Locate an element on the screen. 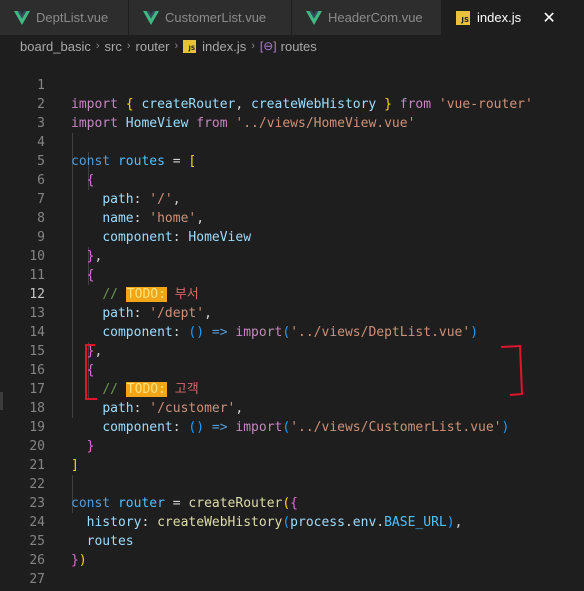  tab-headercom: HeaderCom.vue is located at coordinates (367, 17).